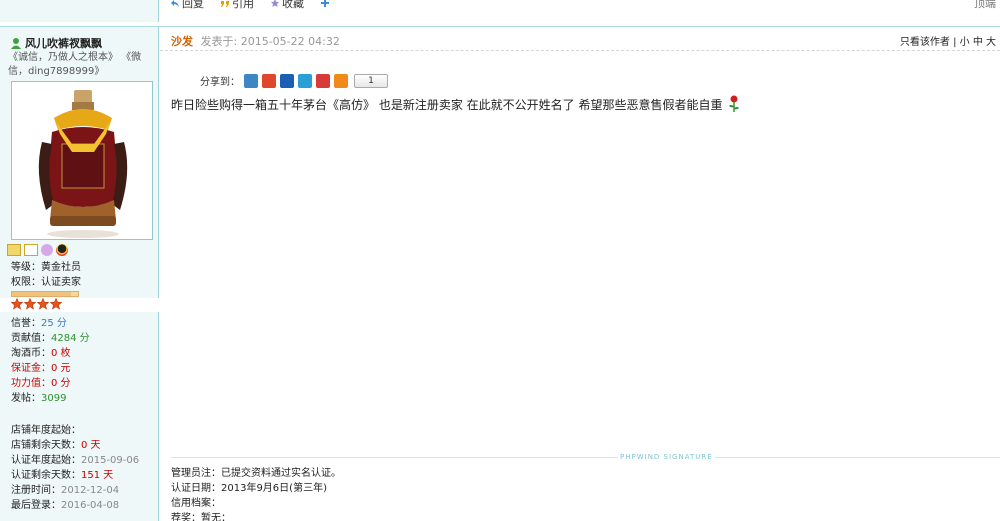  What do you see at coordinates (585, 457) in the screenshot?
I see `signature-divider` at bounding box center [585, 457].